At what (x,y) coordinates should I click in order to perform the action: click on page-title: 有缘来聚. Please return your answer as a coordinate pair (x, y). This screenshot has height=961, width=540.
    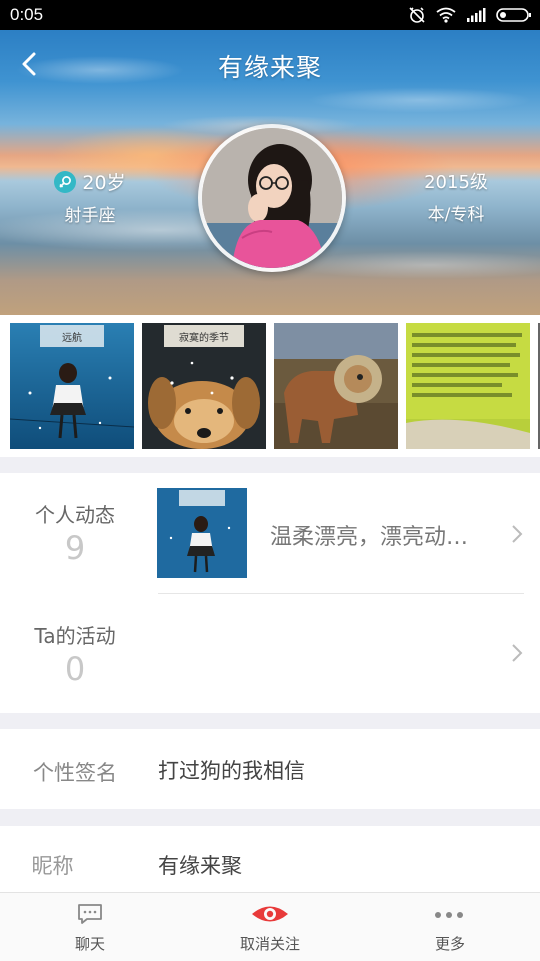
    Looking at the image, I should click on (269, 67).